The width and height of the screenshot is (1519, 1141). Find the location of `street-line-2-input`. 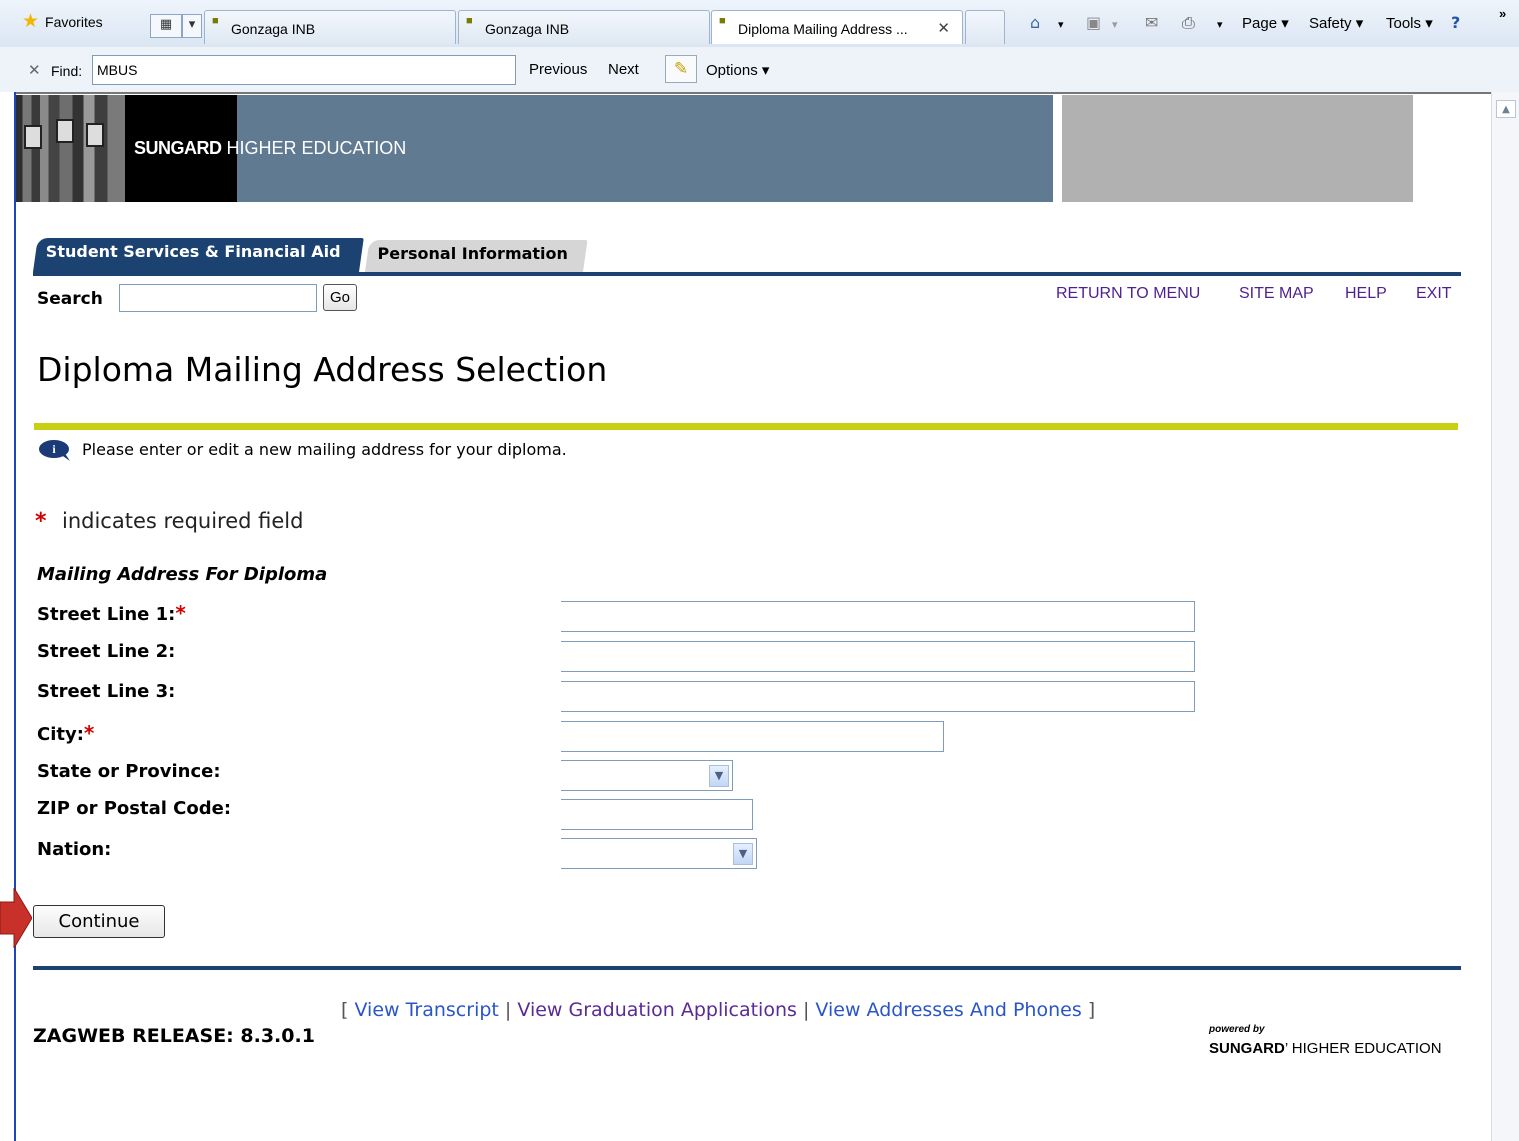

street-line-2-input is located at coordinates (878, 656).